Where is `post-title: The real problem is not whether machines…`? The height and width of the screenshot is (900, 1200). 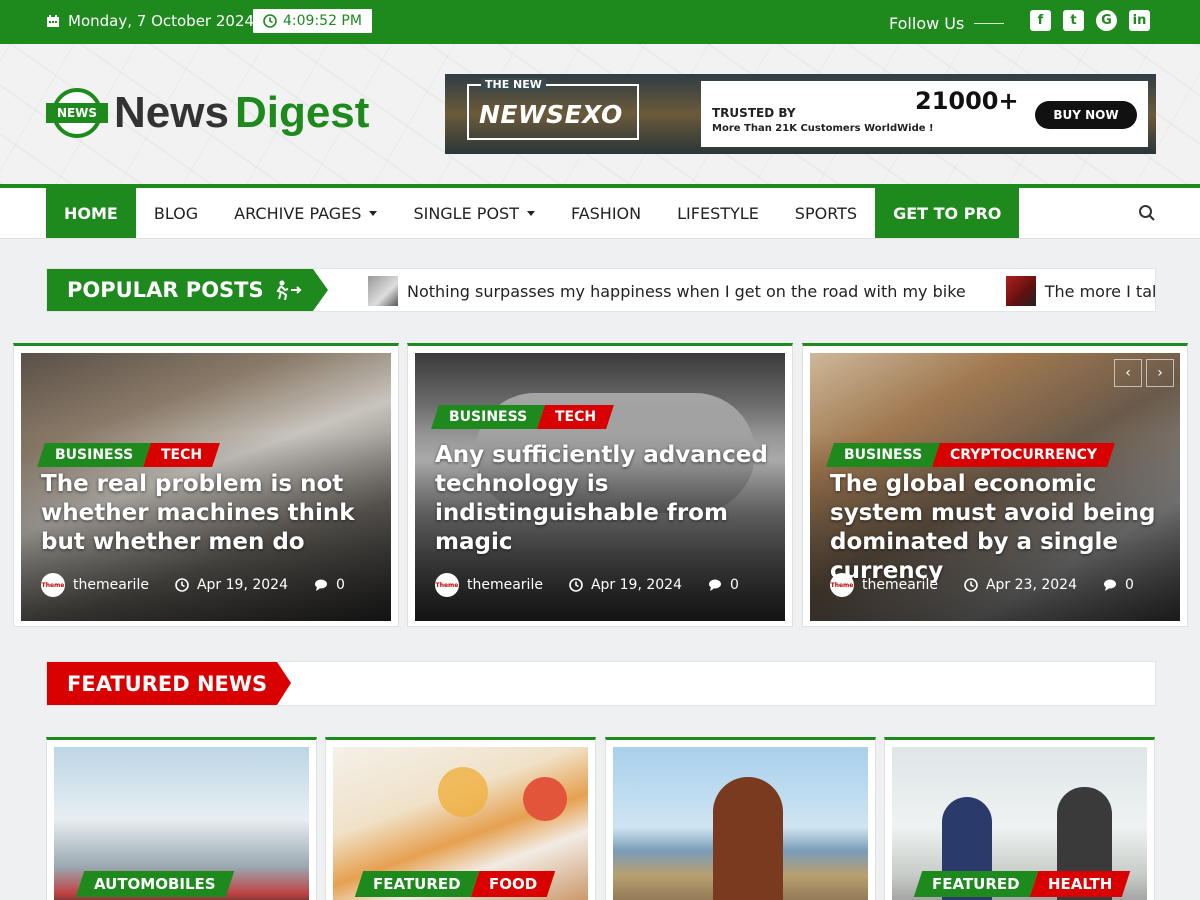 post-title: The real problem is not whether machines… is located at coordinates (211, 513).